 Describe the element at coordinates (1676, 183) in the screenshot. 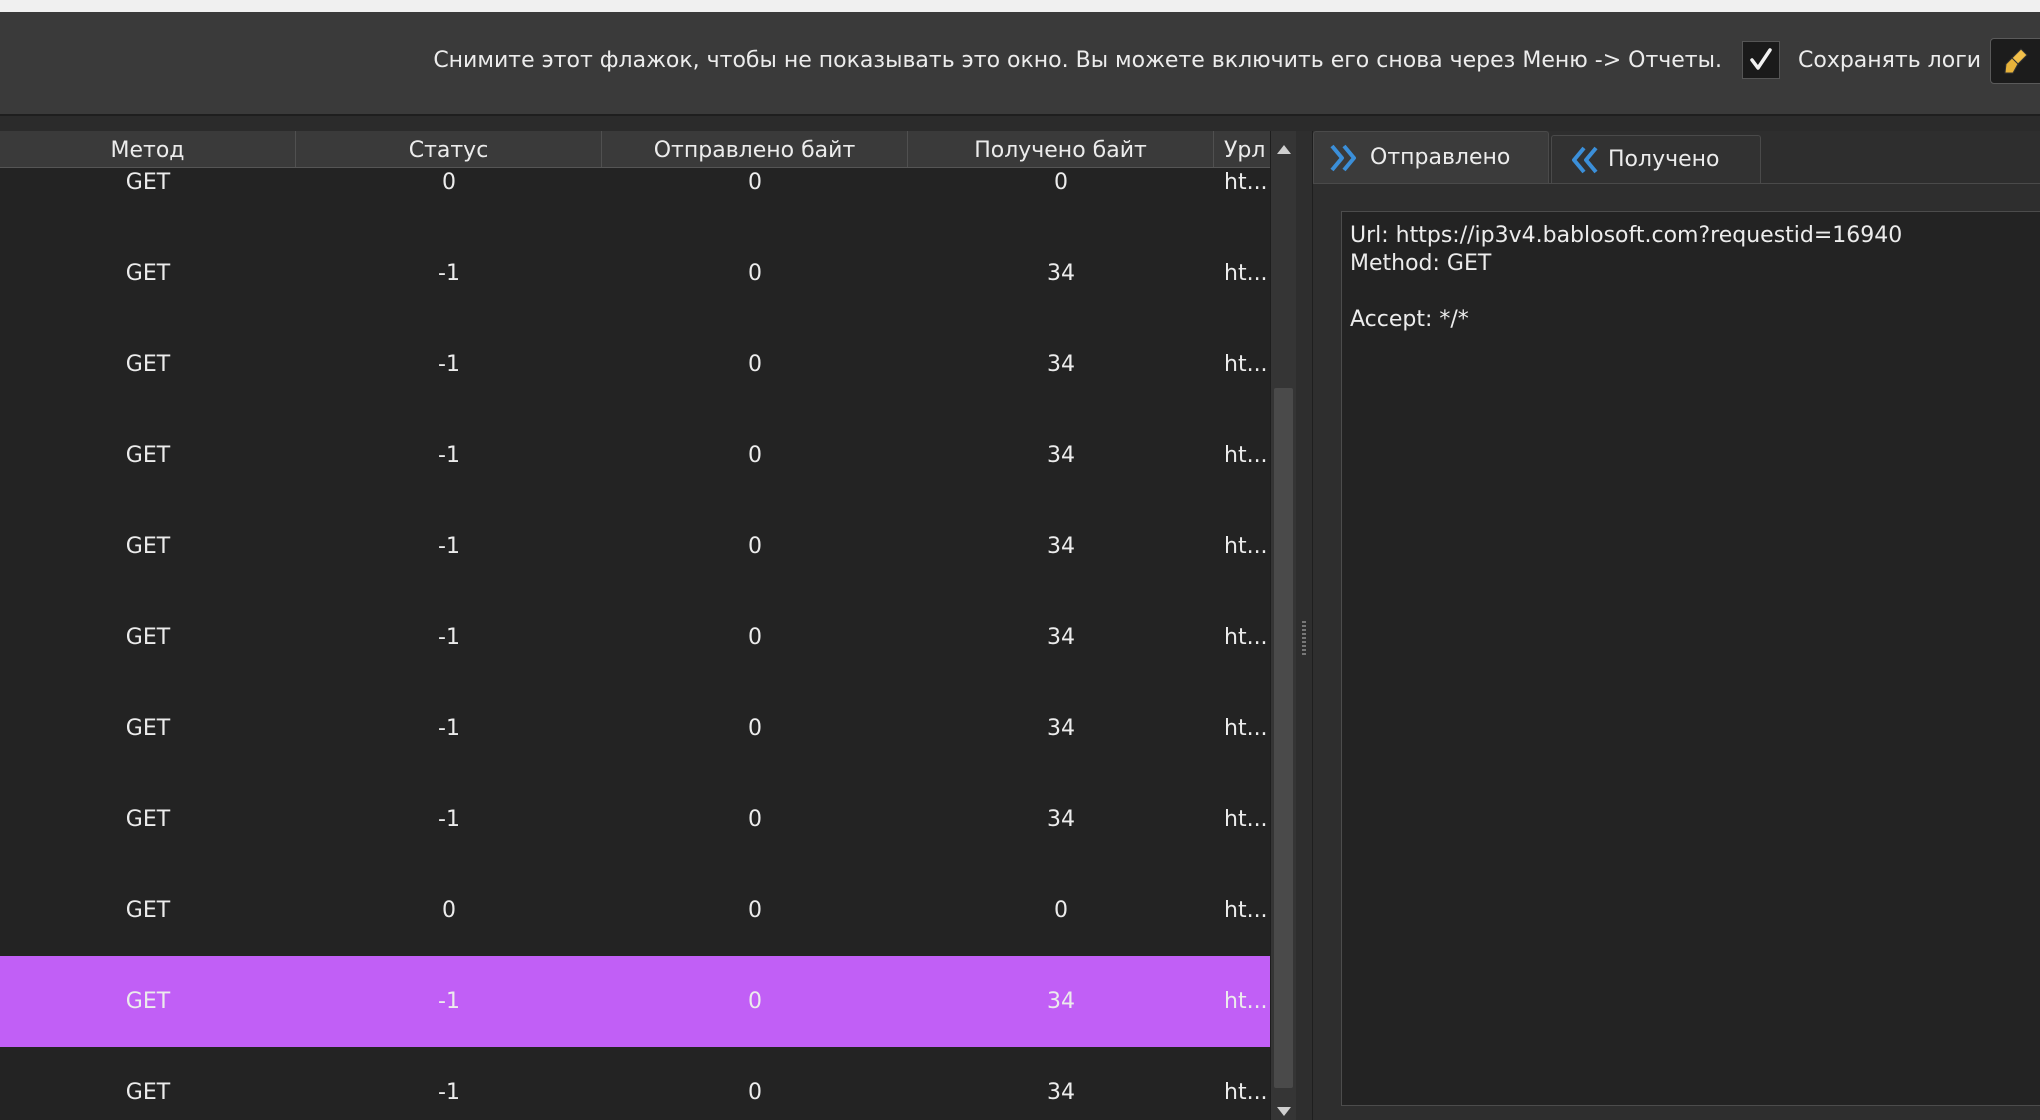

I see `tab-strip-divider` at that location.